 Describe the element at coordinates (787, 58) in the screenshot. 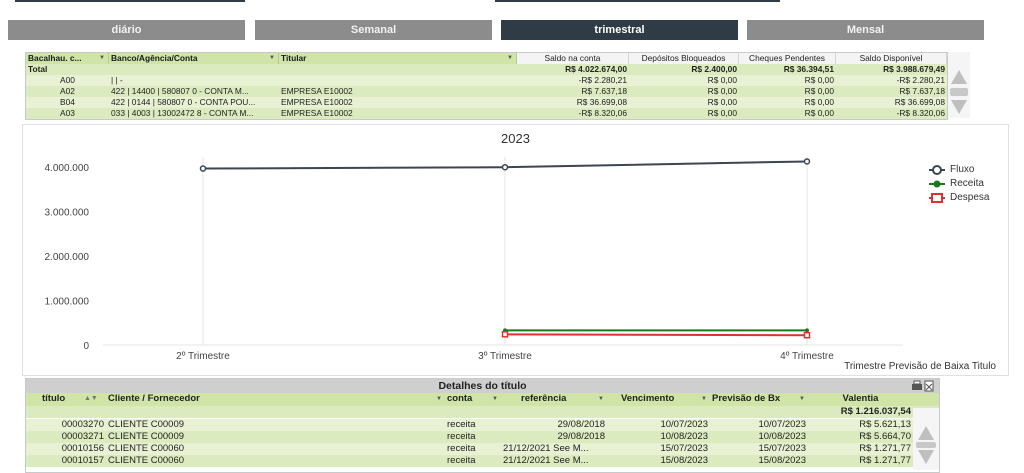

I see `col-header-cheques: Cheques Pendentes` at that location.